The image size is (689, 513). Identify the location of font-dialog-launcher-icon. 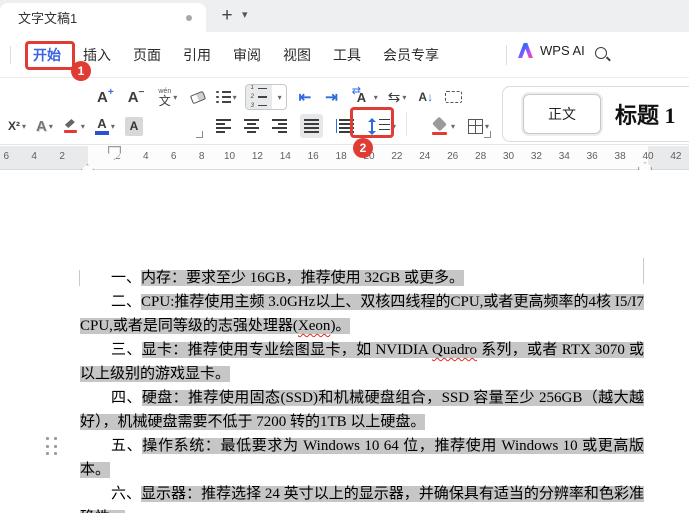
(199, 134).